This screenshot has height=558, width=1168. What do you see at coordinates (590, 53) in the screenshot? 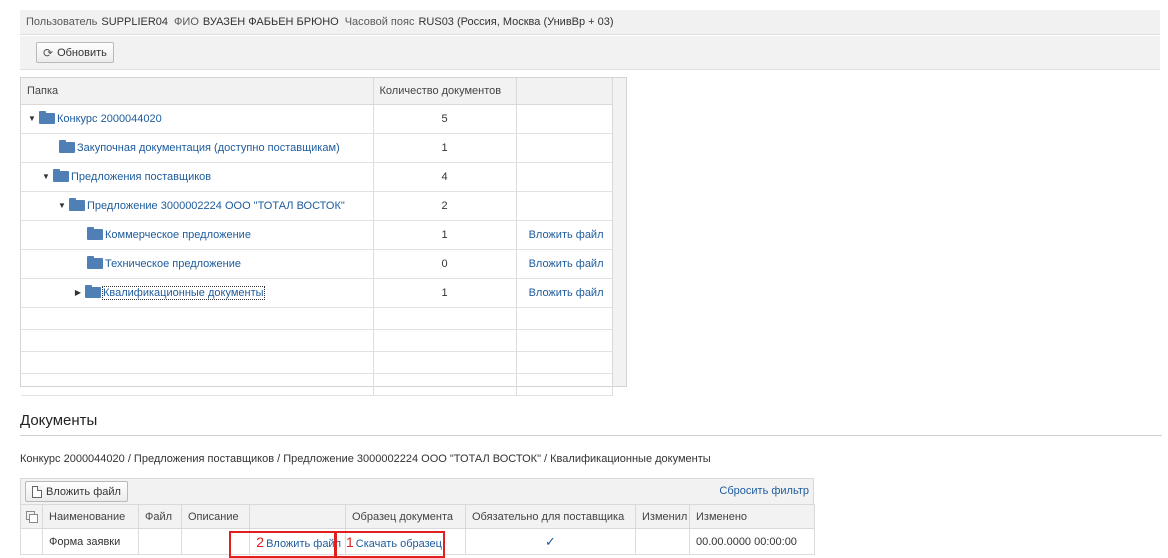
I see `toolbar: ⟳ Обновить` at bounding box center [590, 53].